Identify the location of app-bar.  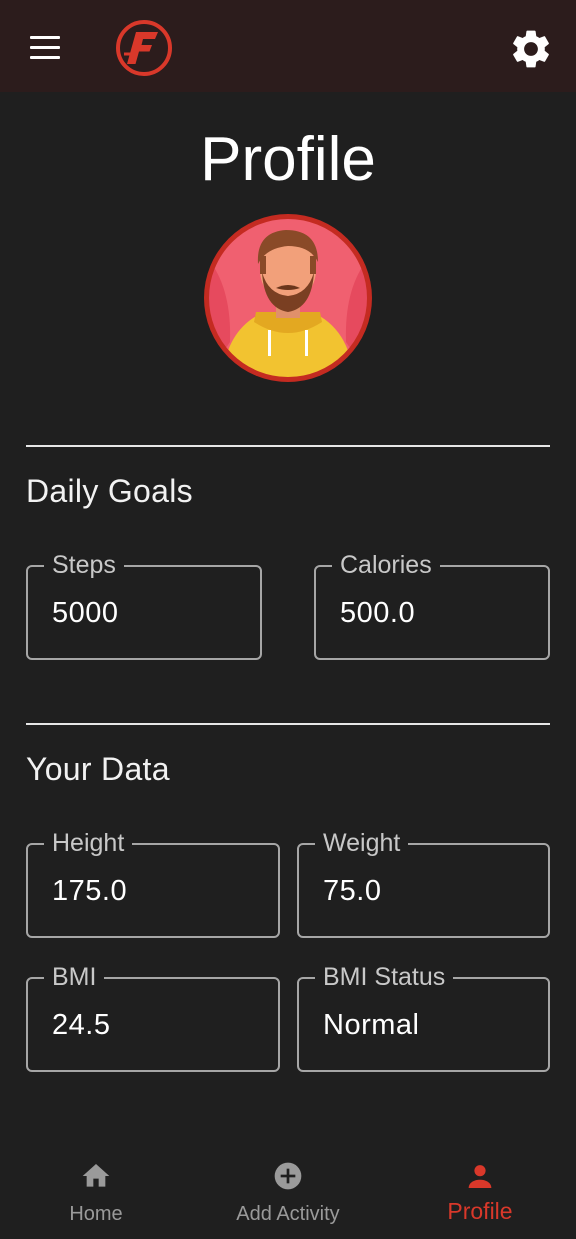
(288, 46).